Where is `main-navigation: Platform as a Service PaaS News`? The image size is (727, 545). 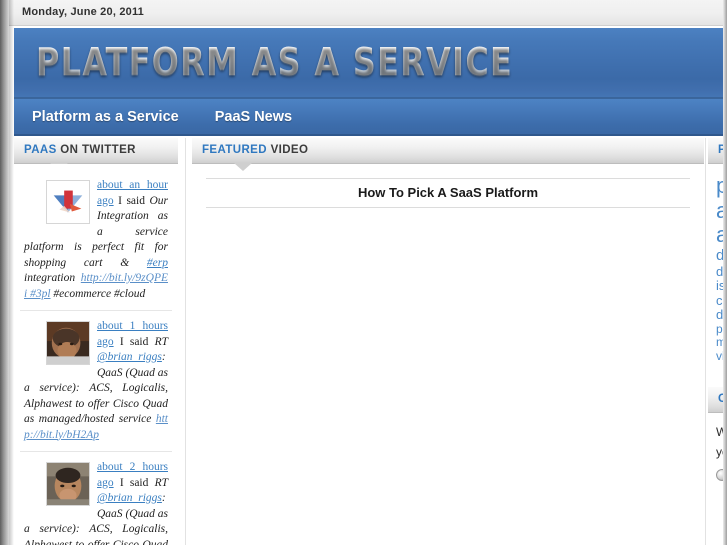 main-navigation: Platform as a Service PaaS News is located at coordinates (370, 117).